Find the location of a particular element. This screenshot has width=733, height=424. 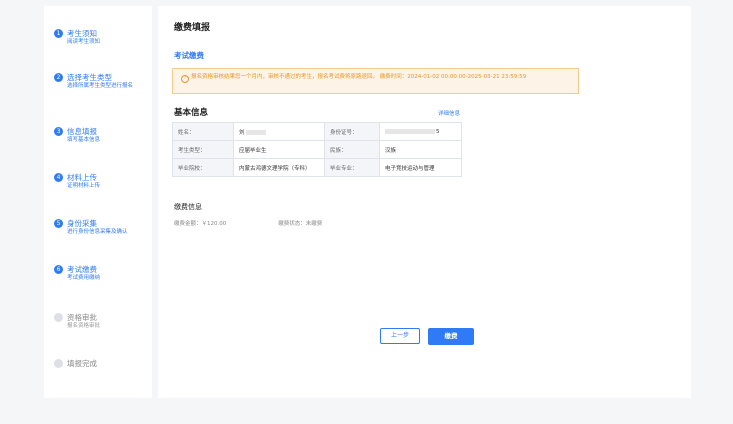

school-label: 毕业院校： is located at coordinates (203, 167).